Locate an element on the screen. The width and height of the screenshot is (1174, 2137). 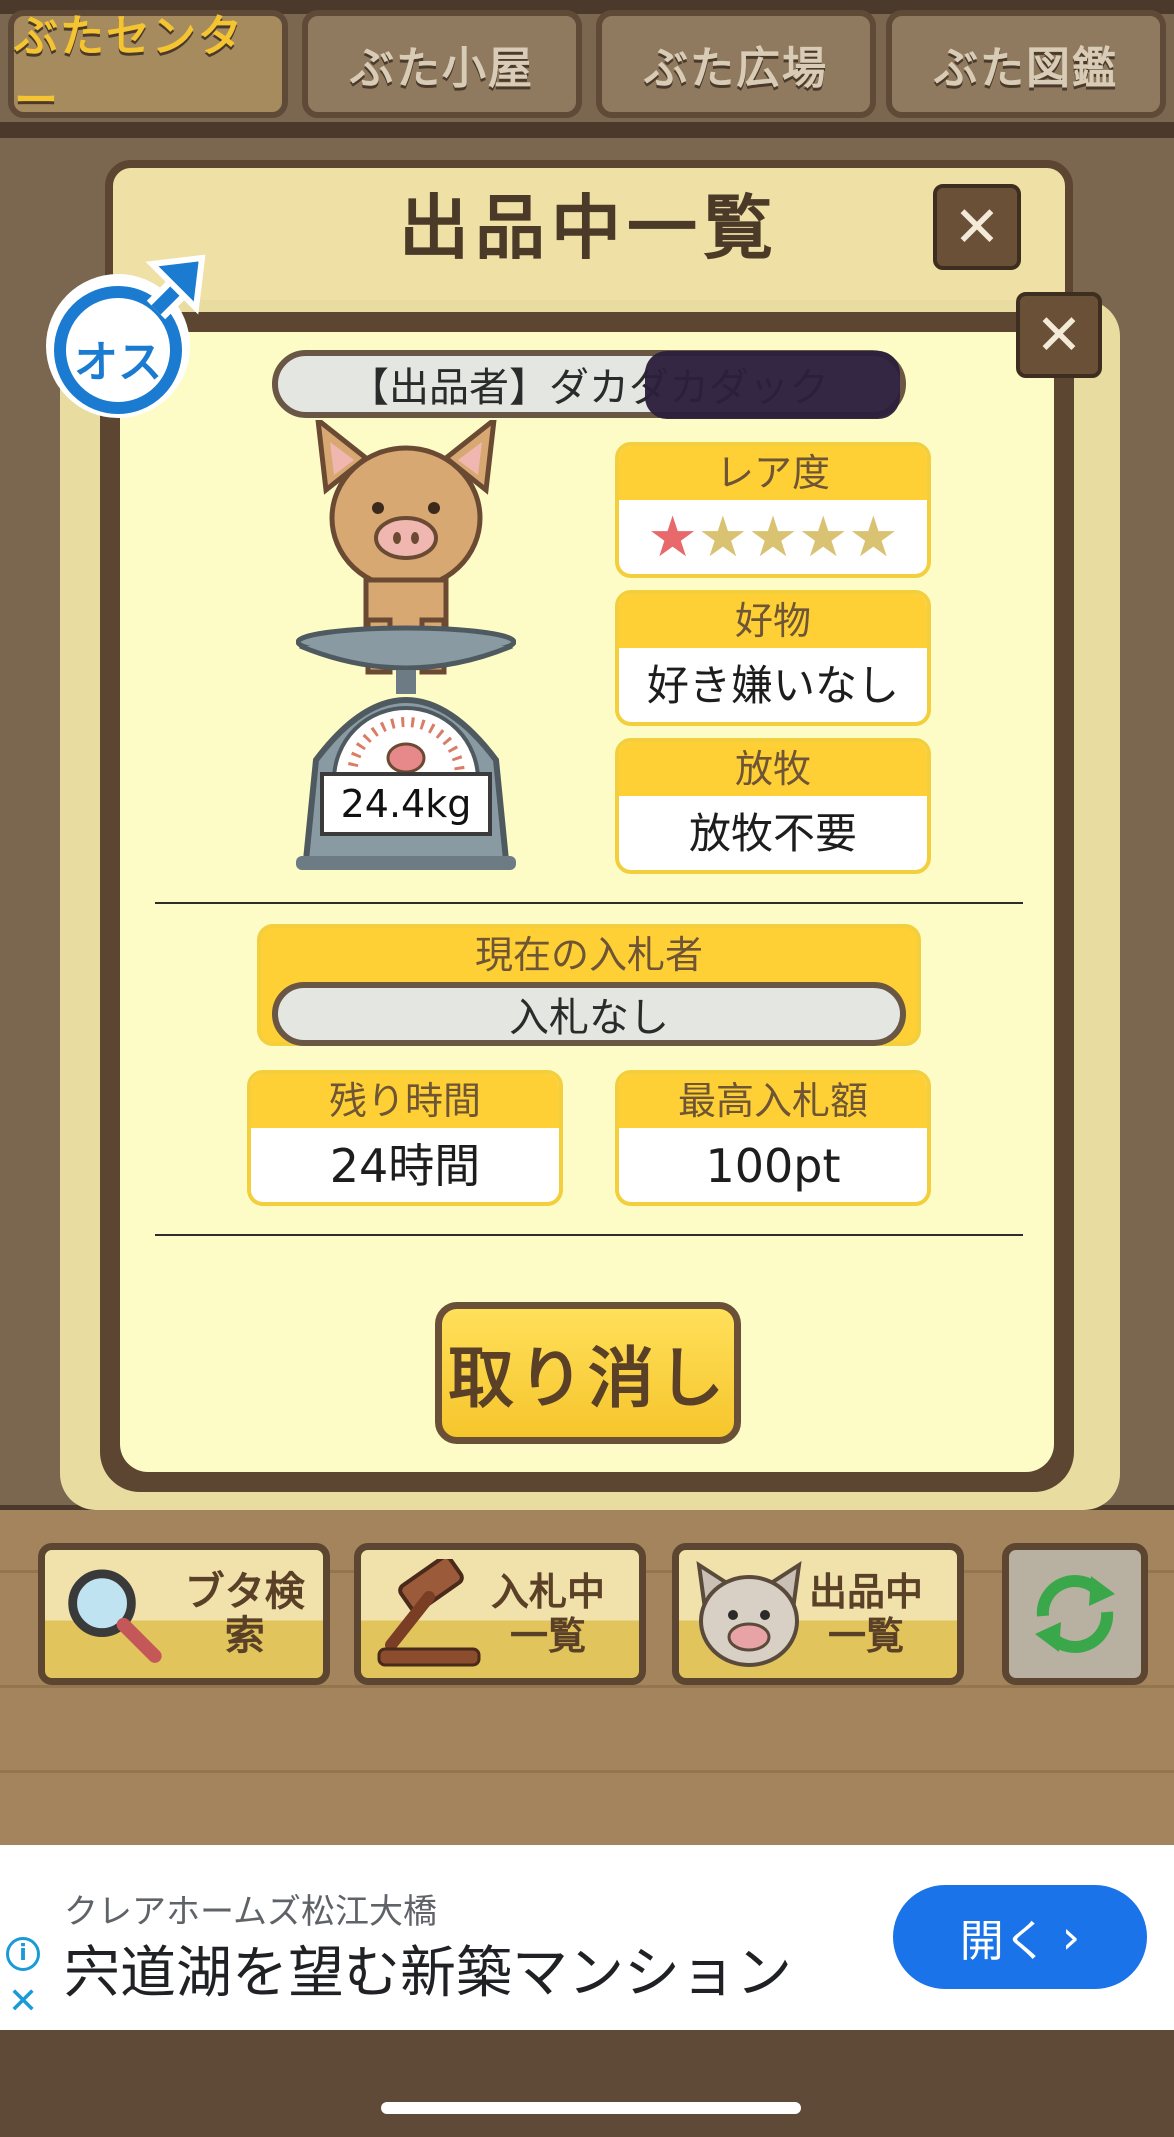
current-bidder-field: 入札なし is located at coordinates (589, 1014).